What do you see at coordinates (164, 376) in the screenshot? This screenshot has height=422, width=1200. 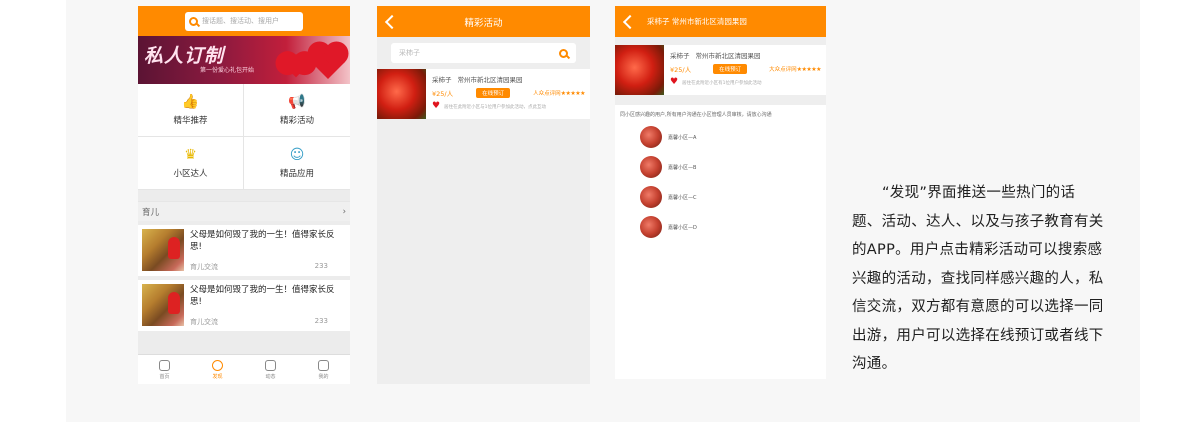 I see `tab-label: 首页` at bounding box center [164, 376].